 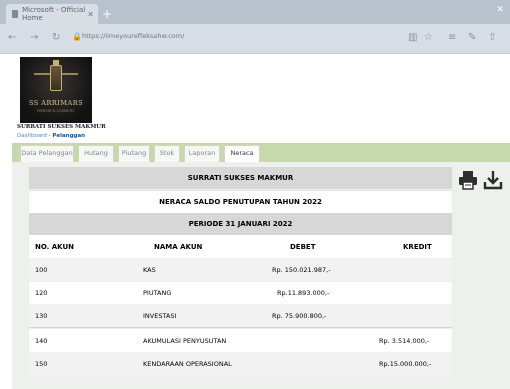 What do you see at coordinates (255, 12) in the screenshot?
I see `browser-tab-bar: Microsoft - Official Home ✕ + ✕` at bounding box center [255, 12].